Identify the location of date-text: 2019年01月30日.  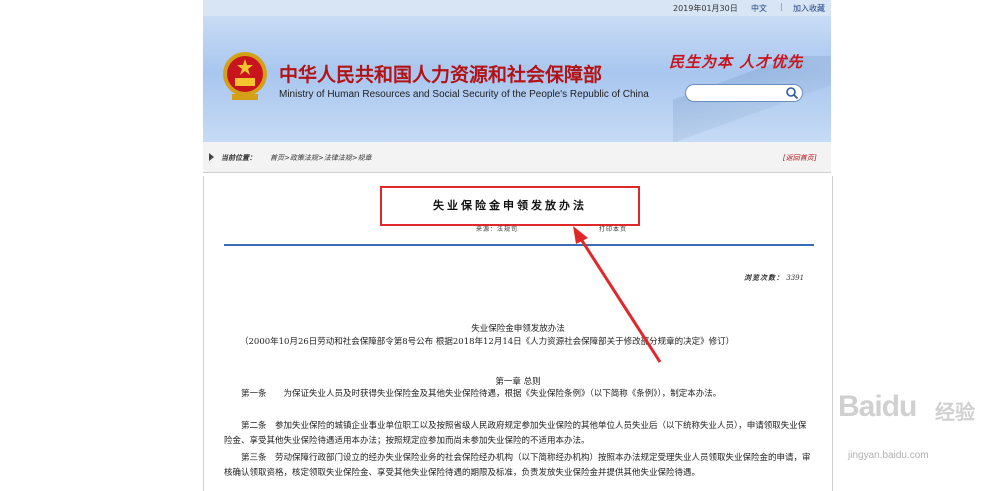
(705, 8).